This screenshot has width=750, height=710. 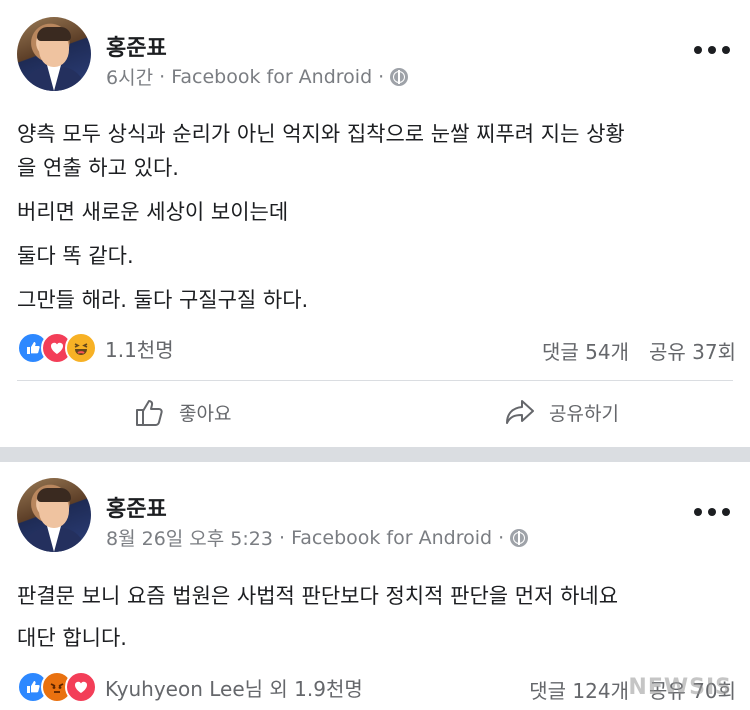 What do you see at coordinates (163, 300) in the screenshot?
I see `post-text-line: 그만들 해라. 둘다 구질구질 하다.` at bounding box center [163, 300].